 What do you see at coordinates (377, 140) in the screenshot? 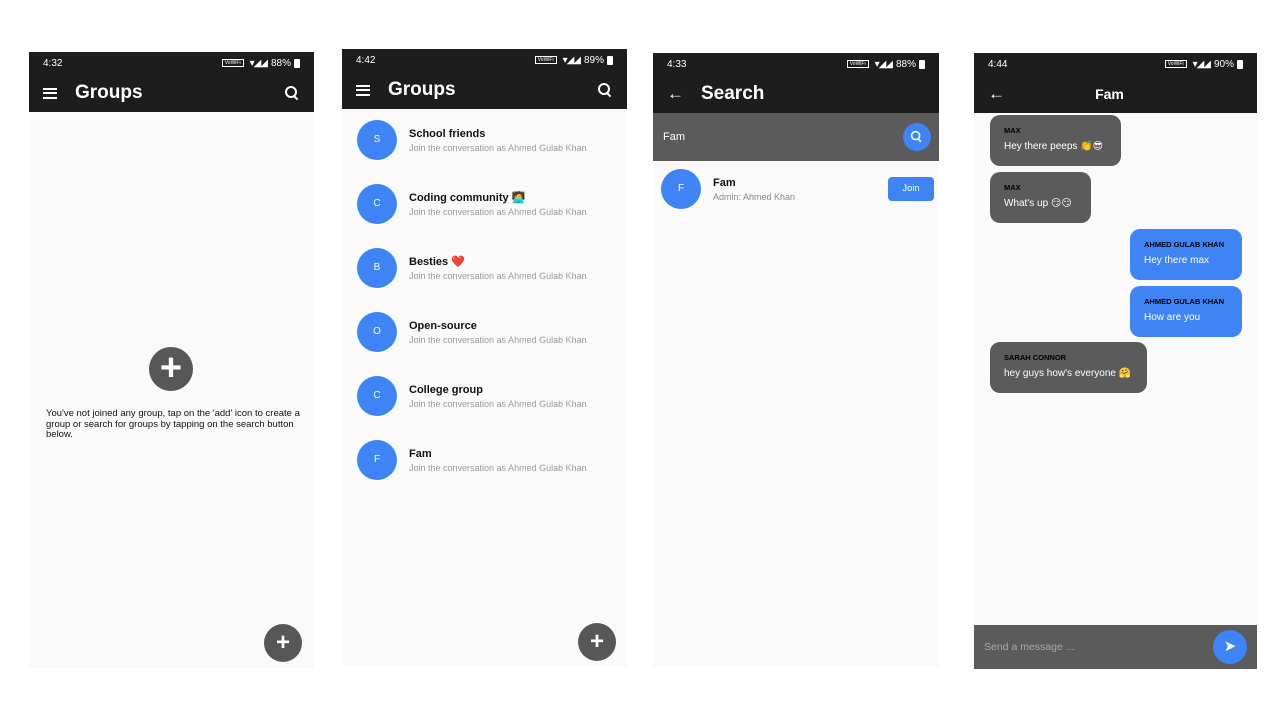
I see `group-avatar: S` at bounding box center [377, 140].